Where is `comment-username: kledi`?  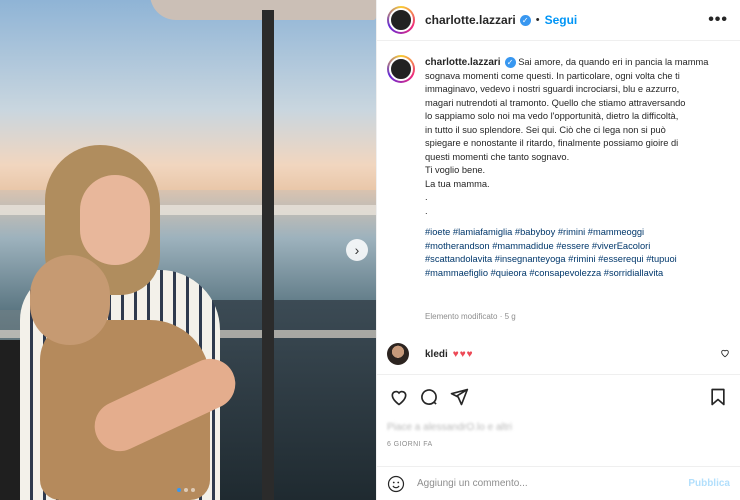 comment-username: kledi is located at coordinates (436, 354).